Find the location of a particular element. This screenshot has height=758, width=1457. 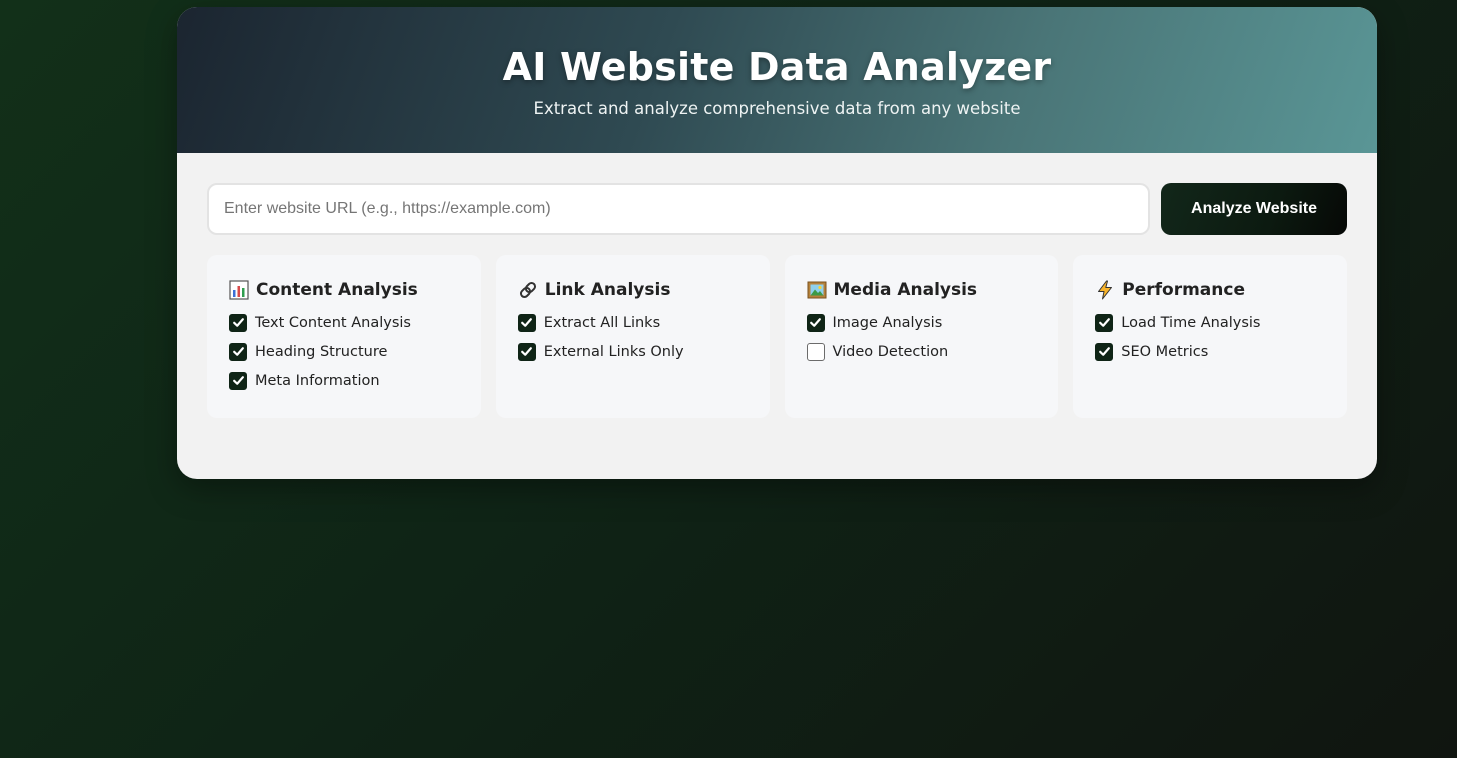

checkbox-label: Heading Structure is located at coordinates (321, 351).